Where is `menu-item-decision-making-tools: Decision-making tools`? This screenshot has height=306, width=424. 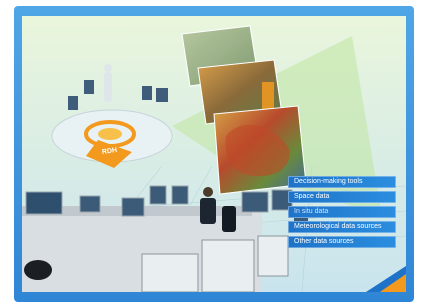
menu-item-decision-making-tools: Decision-making tools is located at coordinates (342, 182).